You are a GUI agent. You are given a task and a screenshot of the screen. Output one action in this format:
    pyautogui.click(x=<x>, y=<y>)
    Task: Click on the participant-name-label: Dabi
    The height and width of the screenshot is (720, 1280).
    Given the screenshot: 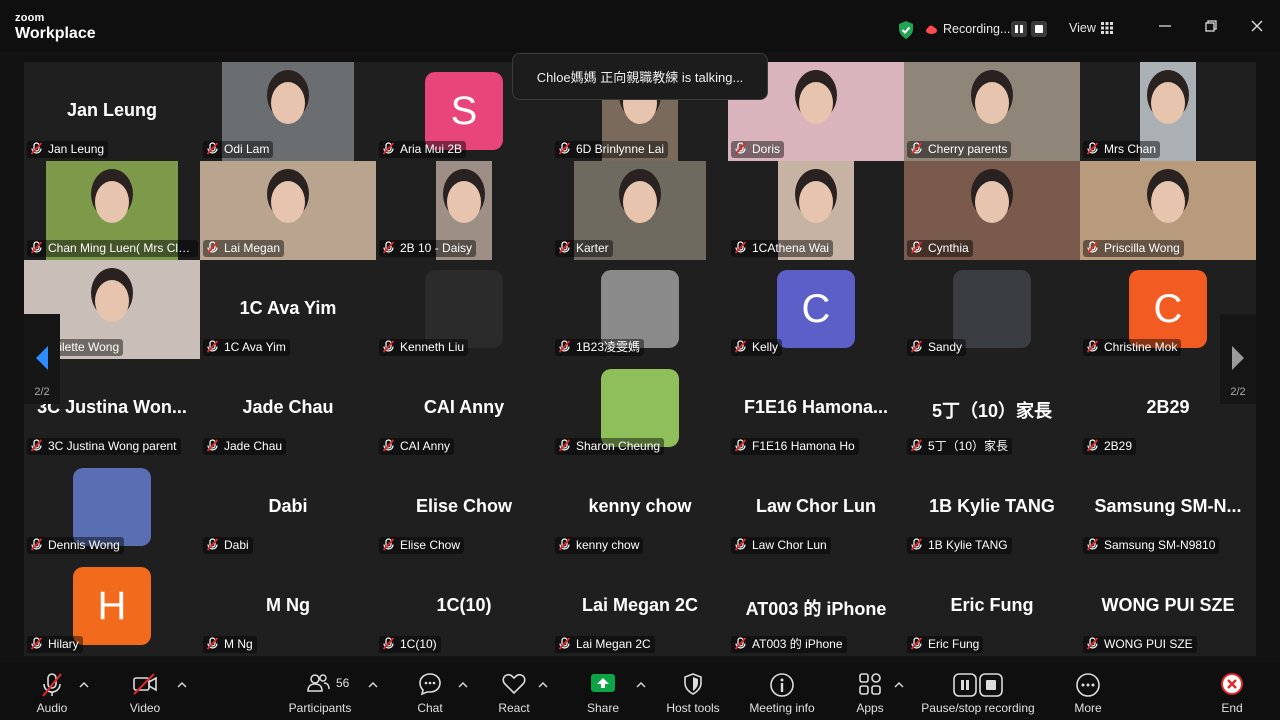 What is the action you would take?
    pyautogui.click(x=228, y=545)
    